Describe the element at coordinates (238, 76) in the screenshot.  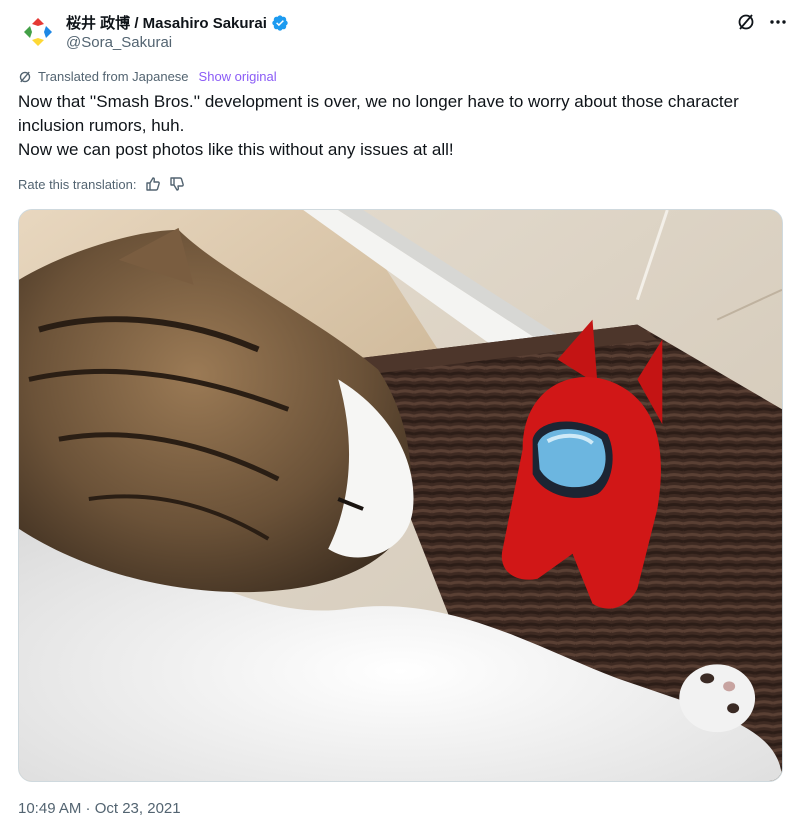
I see `show-original-link: Show original` at that location.